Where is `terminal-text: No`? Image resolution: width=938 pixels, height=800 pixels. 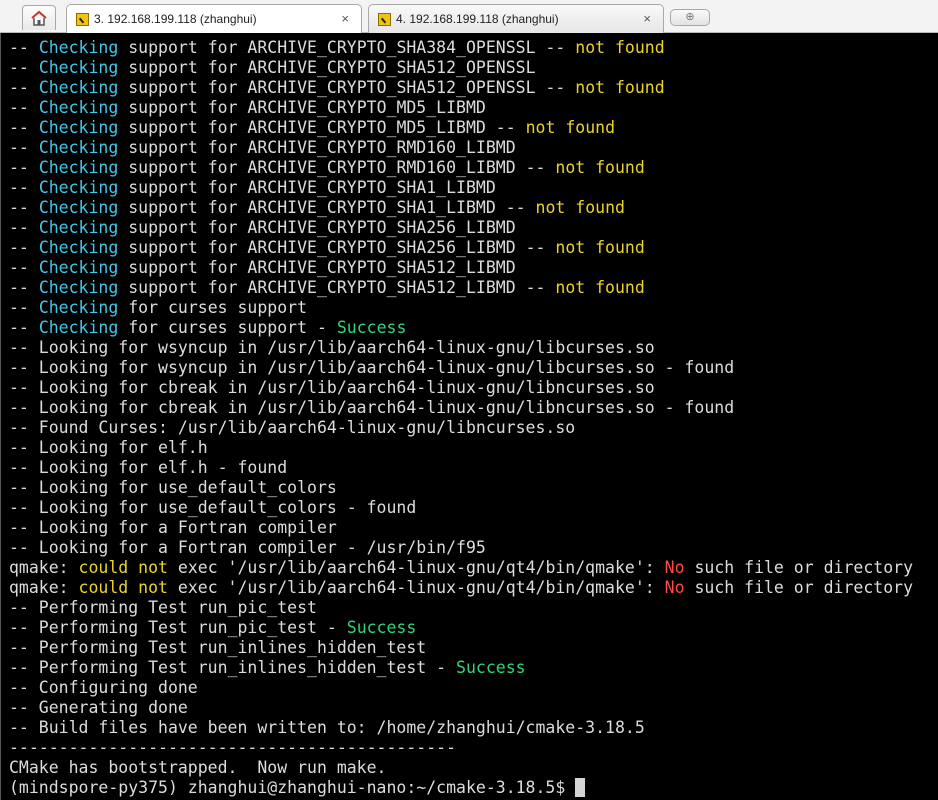
terminal-text: No is located at coordinates (674, 587).